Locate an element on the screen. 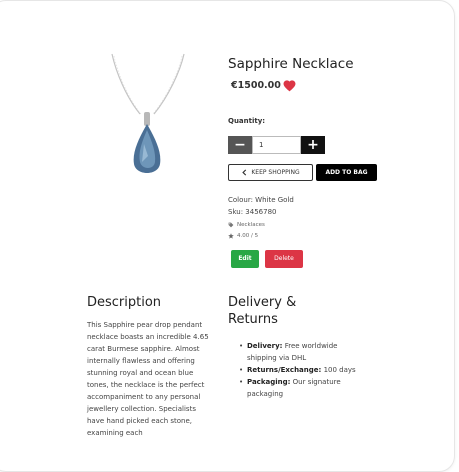  rating-label: 4.00 / 5 is located at coordinates (248, 236).